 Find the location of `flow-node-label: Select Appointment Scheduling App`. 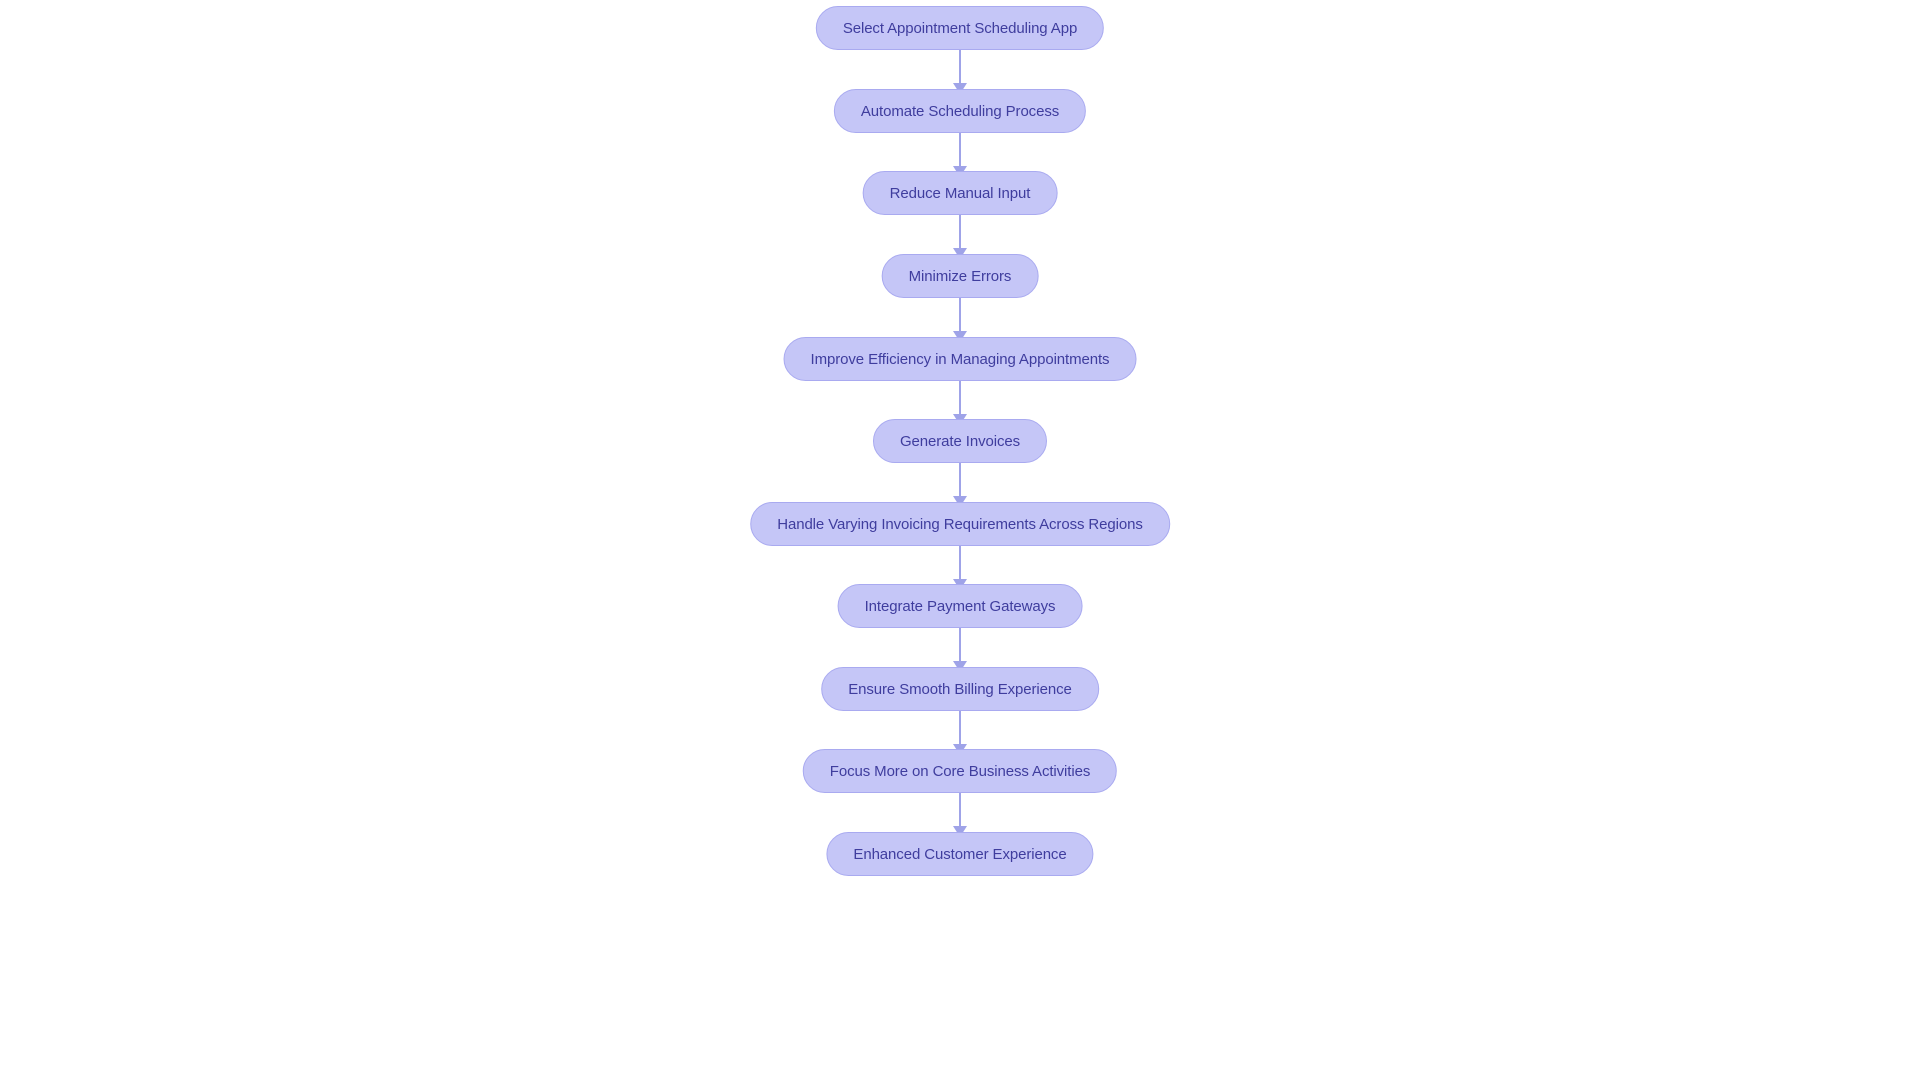

flow-node-label: Select Appointment Scheduling App is located at coordinates (960, 28).